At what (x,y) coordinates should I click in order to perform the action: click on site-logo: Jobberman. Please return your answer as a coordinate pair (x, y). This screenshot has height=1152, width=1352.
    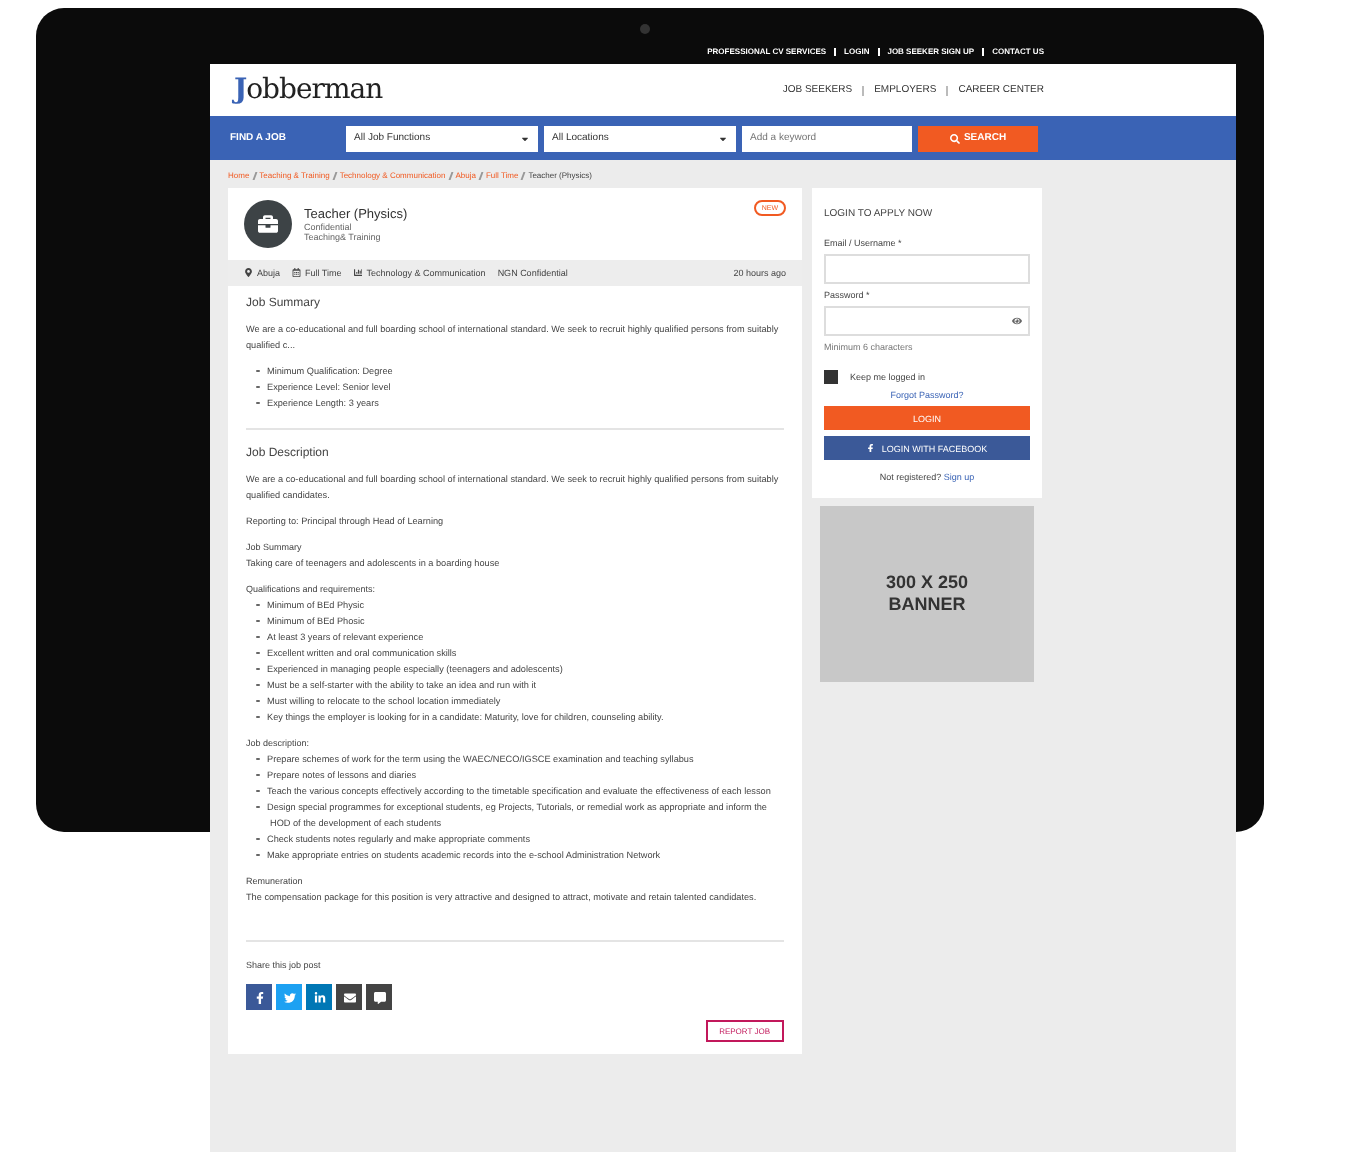
    Looking at the image, I should click on (308, 90).